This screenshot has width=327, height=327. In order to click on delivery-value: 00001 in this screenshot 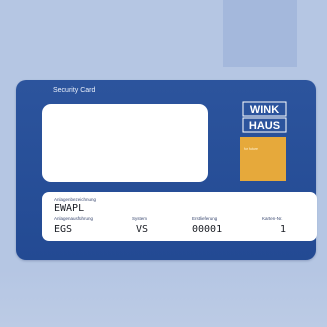, I will do `click(207, 229)`.